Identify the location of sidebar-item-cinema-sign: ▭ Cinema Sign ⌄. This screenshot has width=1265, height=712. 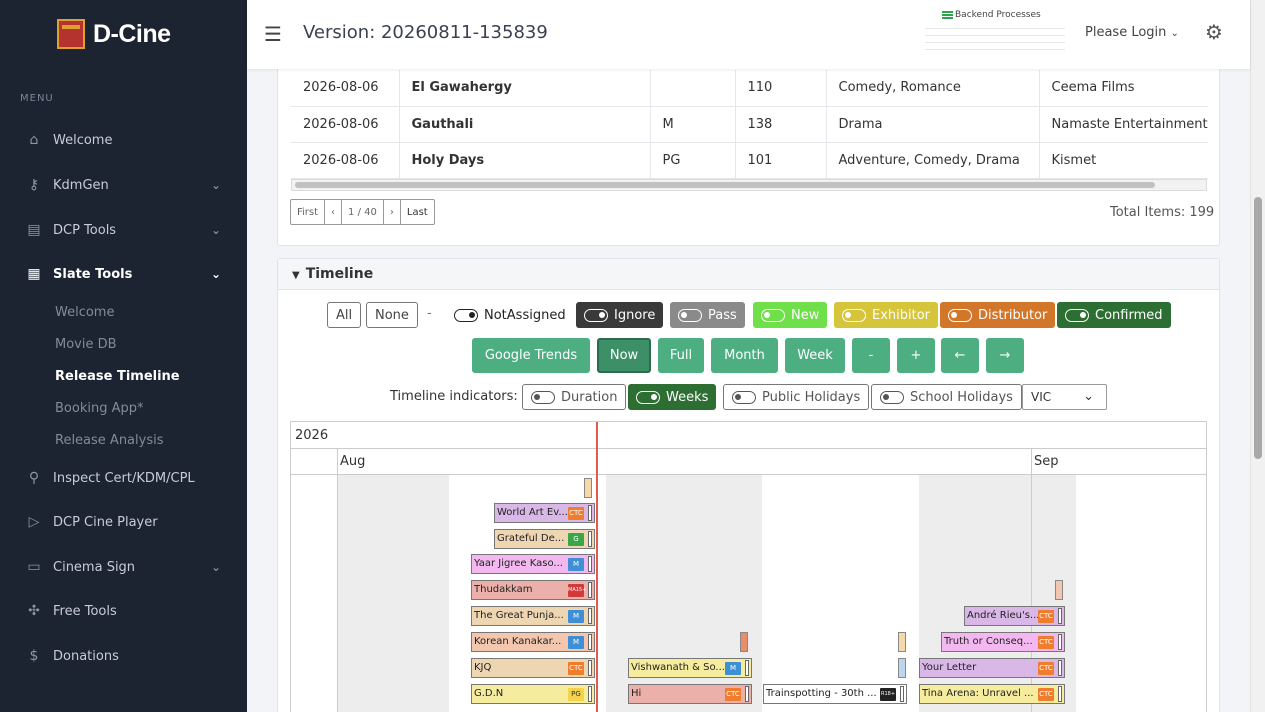
(123, 567).